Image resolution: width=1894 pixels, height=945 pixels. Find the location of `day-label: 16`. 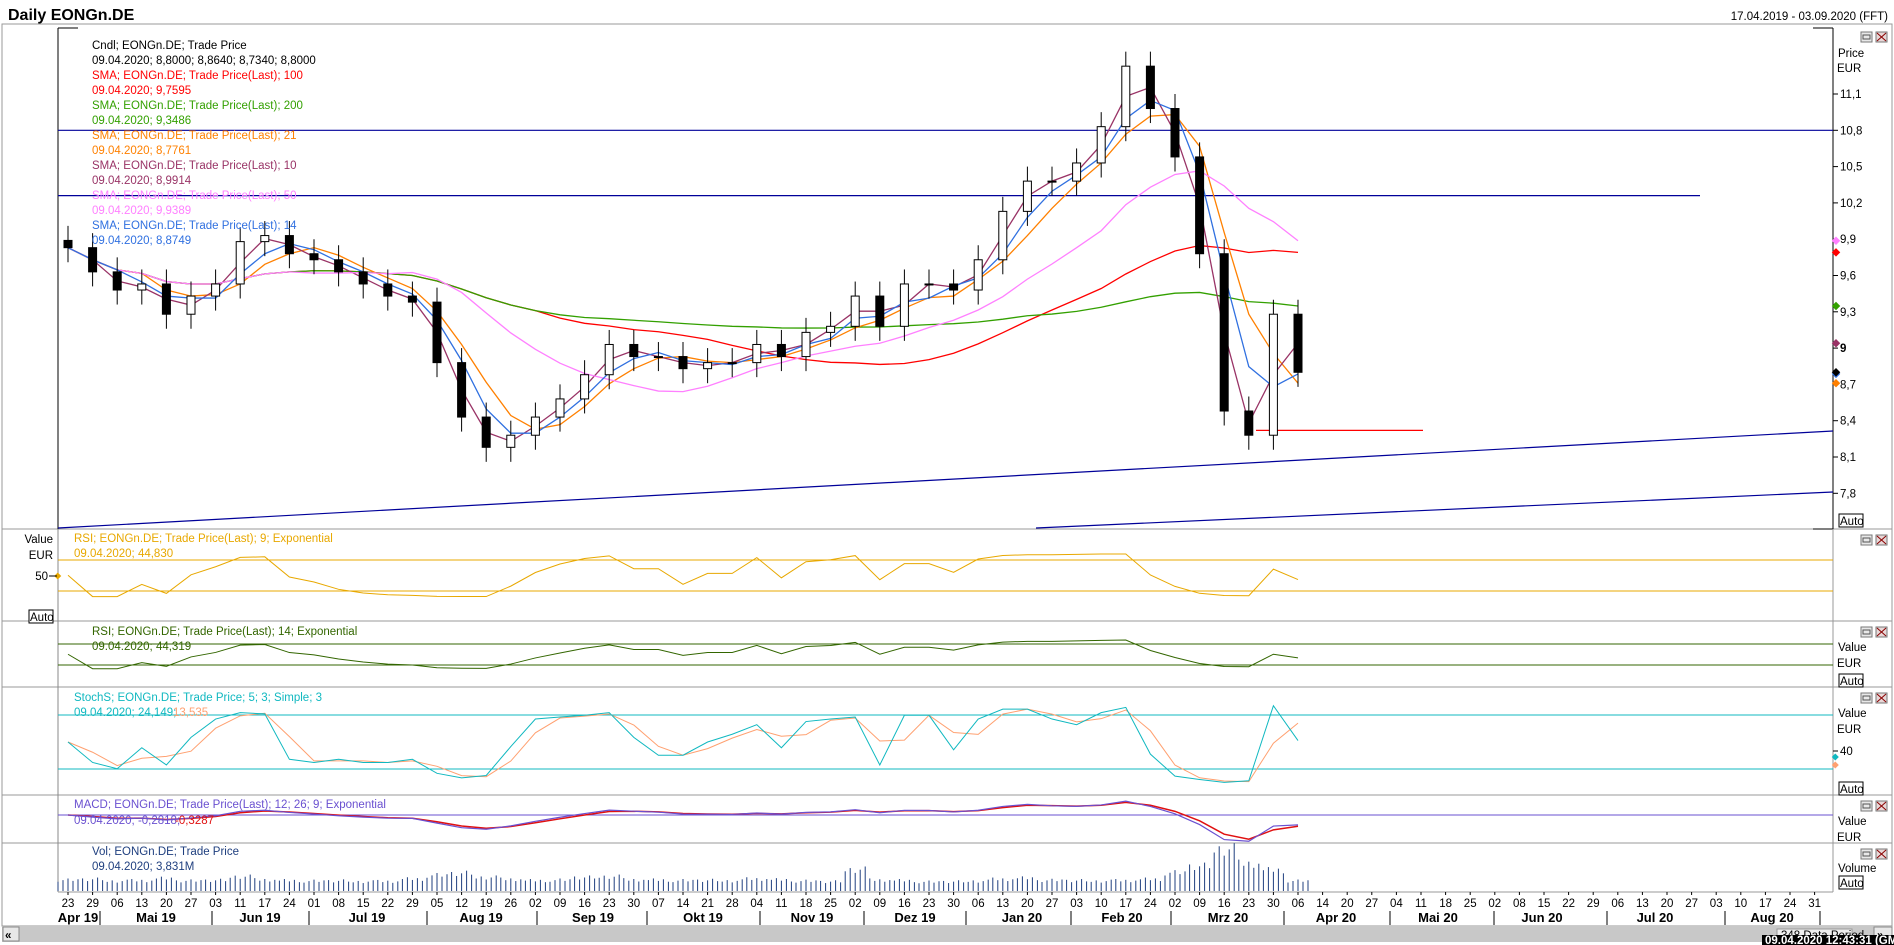

day-label: 16 is located at coordinates (904, 904).